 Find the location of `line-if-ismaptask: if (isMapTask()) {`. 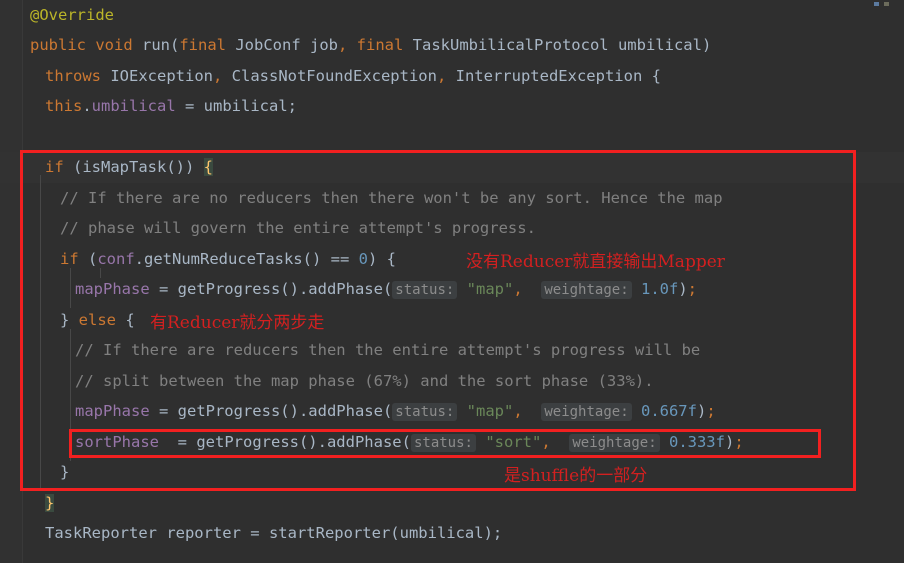

line-if-ismaptask: if (isMapTask()) { is located at coordinates (452, 167).